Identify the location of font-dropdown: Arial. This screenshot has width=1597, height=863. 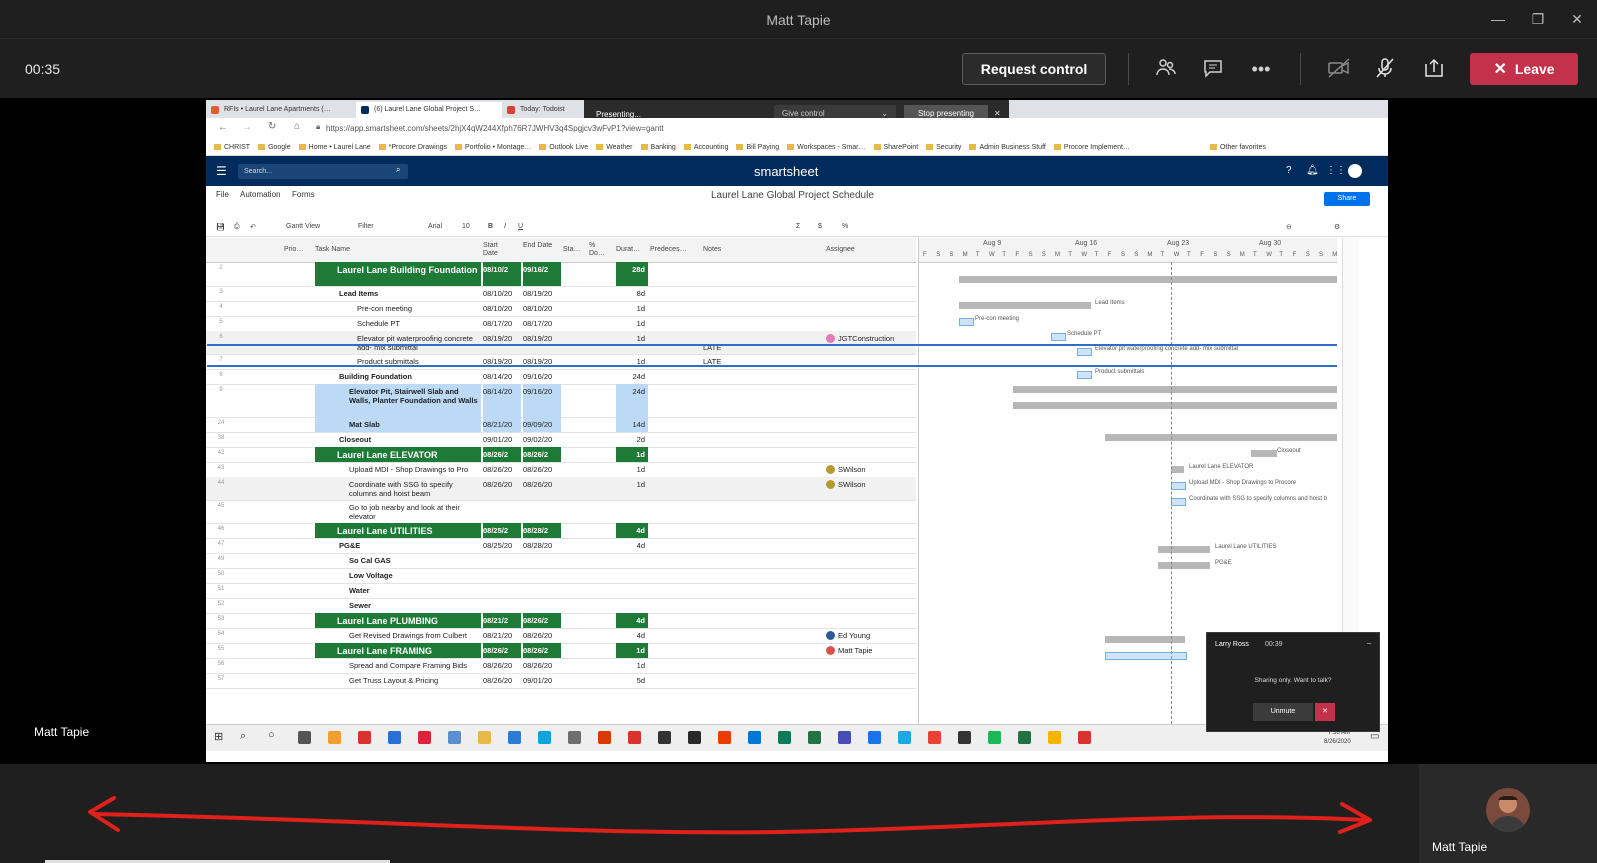
(435, 226).